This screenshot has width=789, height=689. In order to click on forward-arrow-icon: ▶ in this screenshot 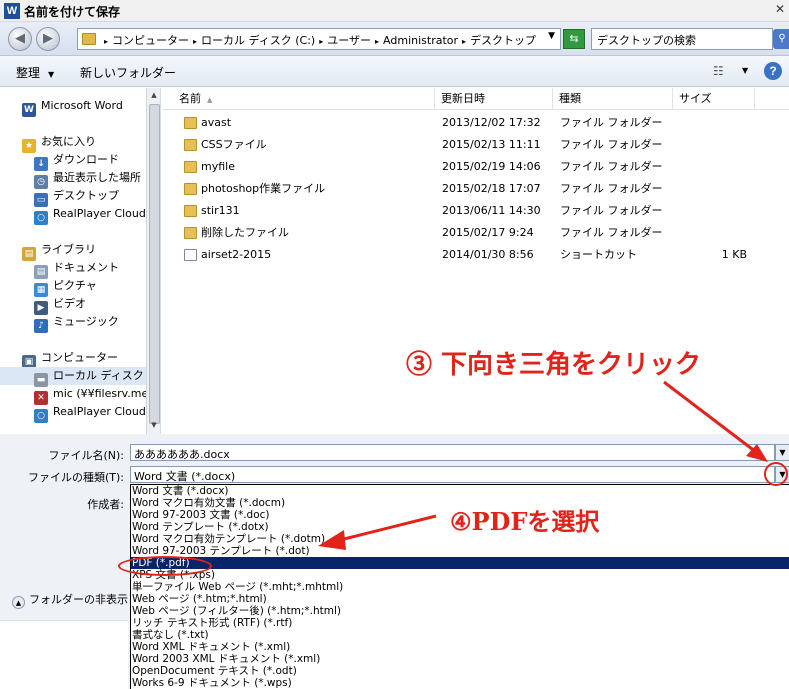, I will do `click(48, 38)`.